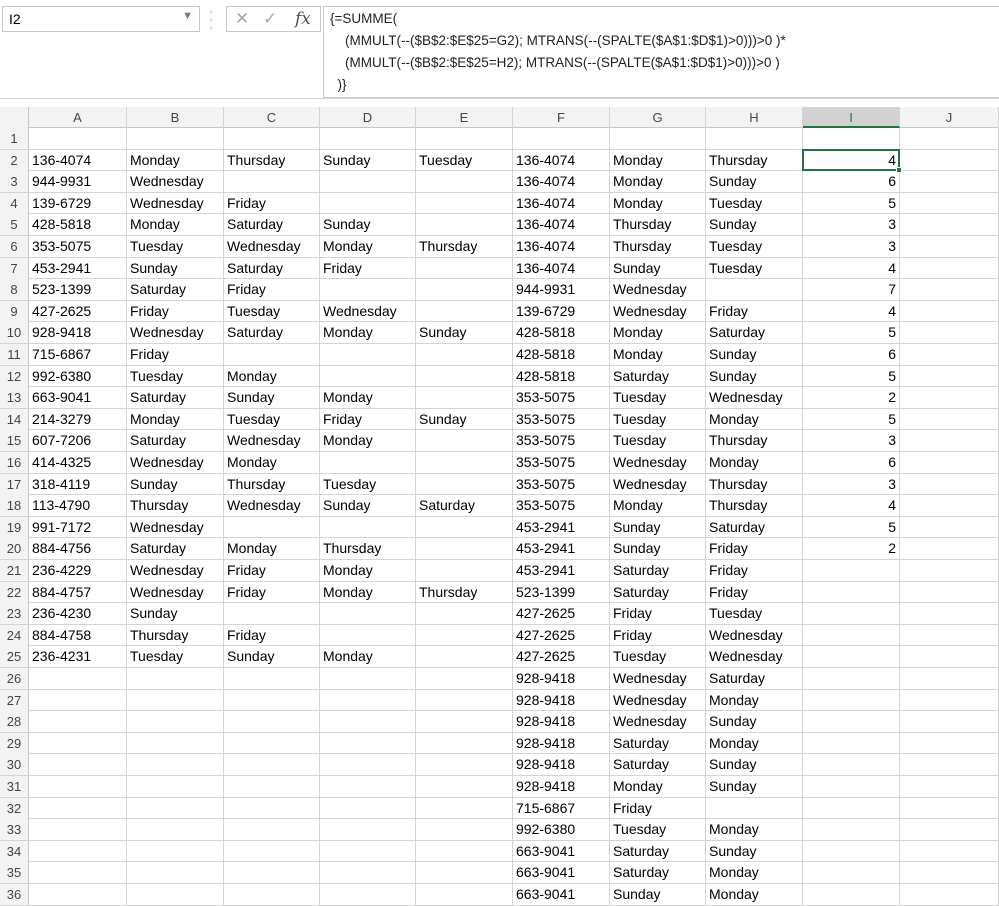 The image size is (999, 906). What do you see at coordinates (14, 786) in the screenshot?
I see `row-header: 31` at bounding box center [14, 786].